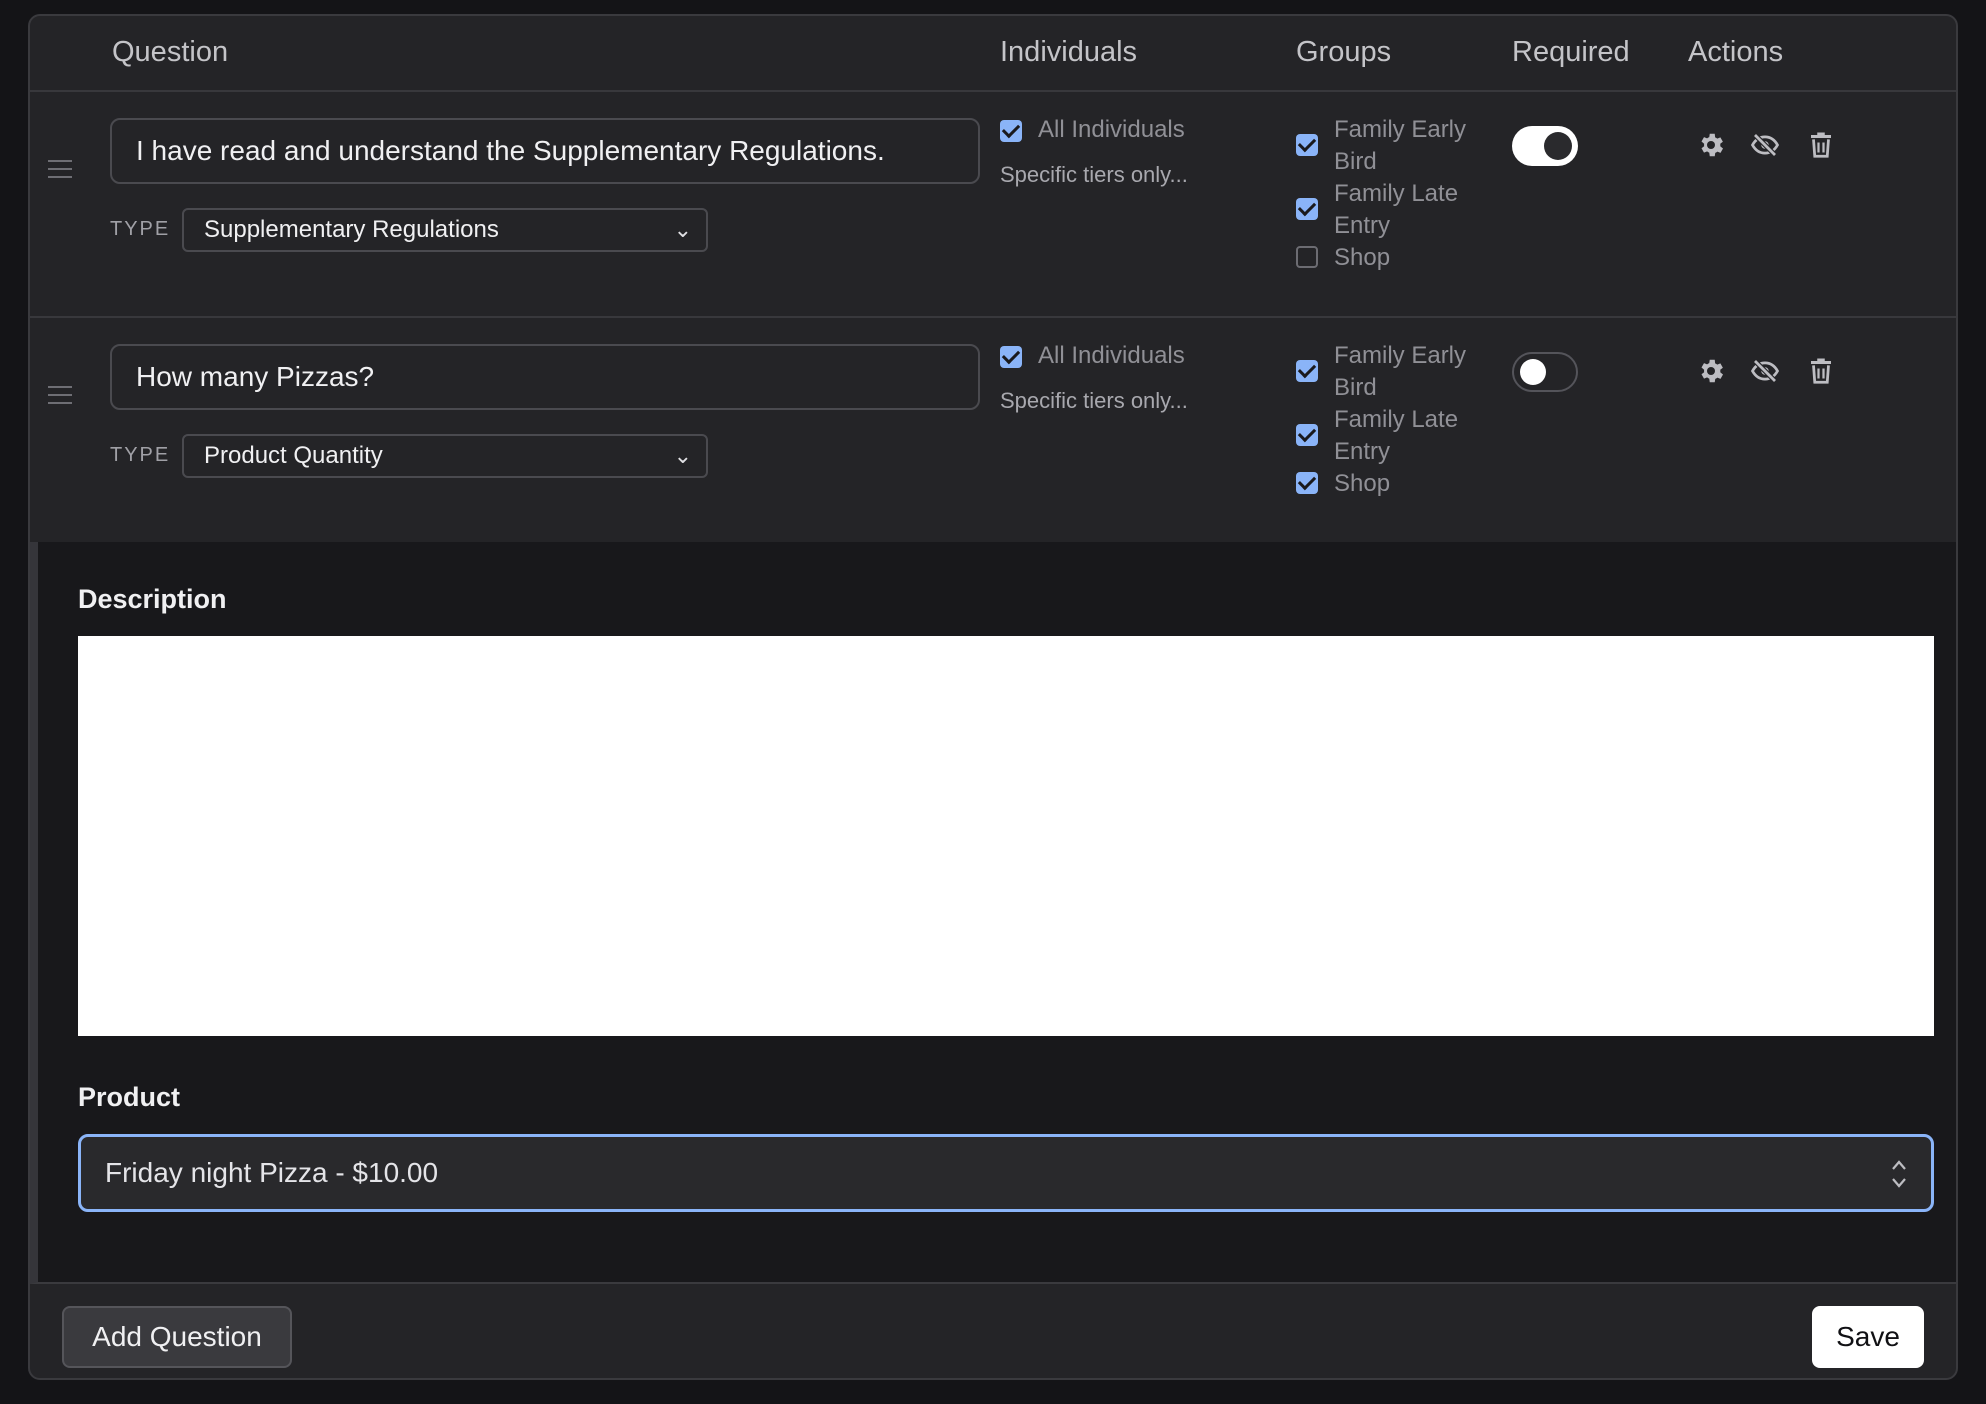 The height and width of the screenshot is (1404, 1986). I want to click on column-groups: Groups, so click(1344, 52).